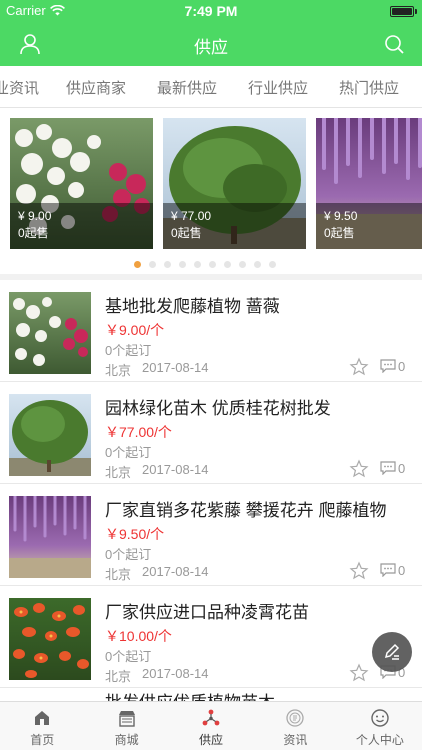 Image resolution: width=422 pixels, height=750 pixels. I want to click on tab-label: 供应, so click(211, 740).